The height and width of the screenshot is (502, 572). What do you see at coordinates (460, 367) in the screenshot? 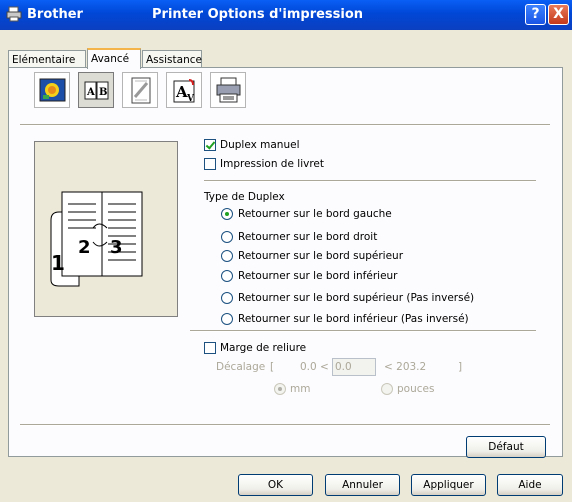
I see `range-bracket-close: ]` at bounding box center [460, 367].